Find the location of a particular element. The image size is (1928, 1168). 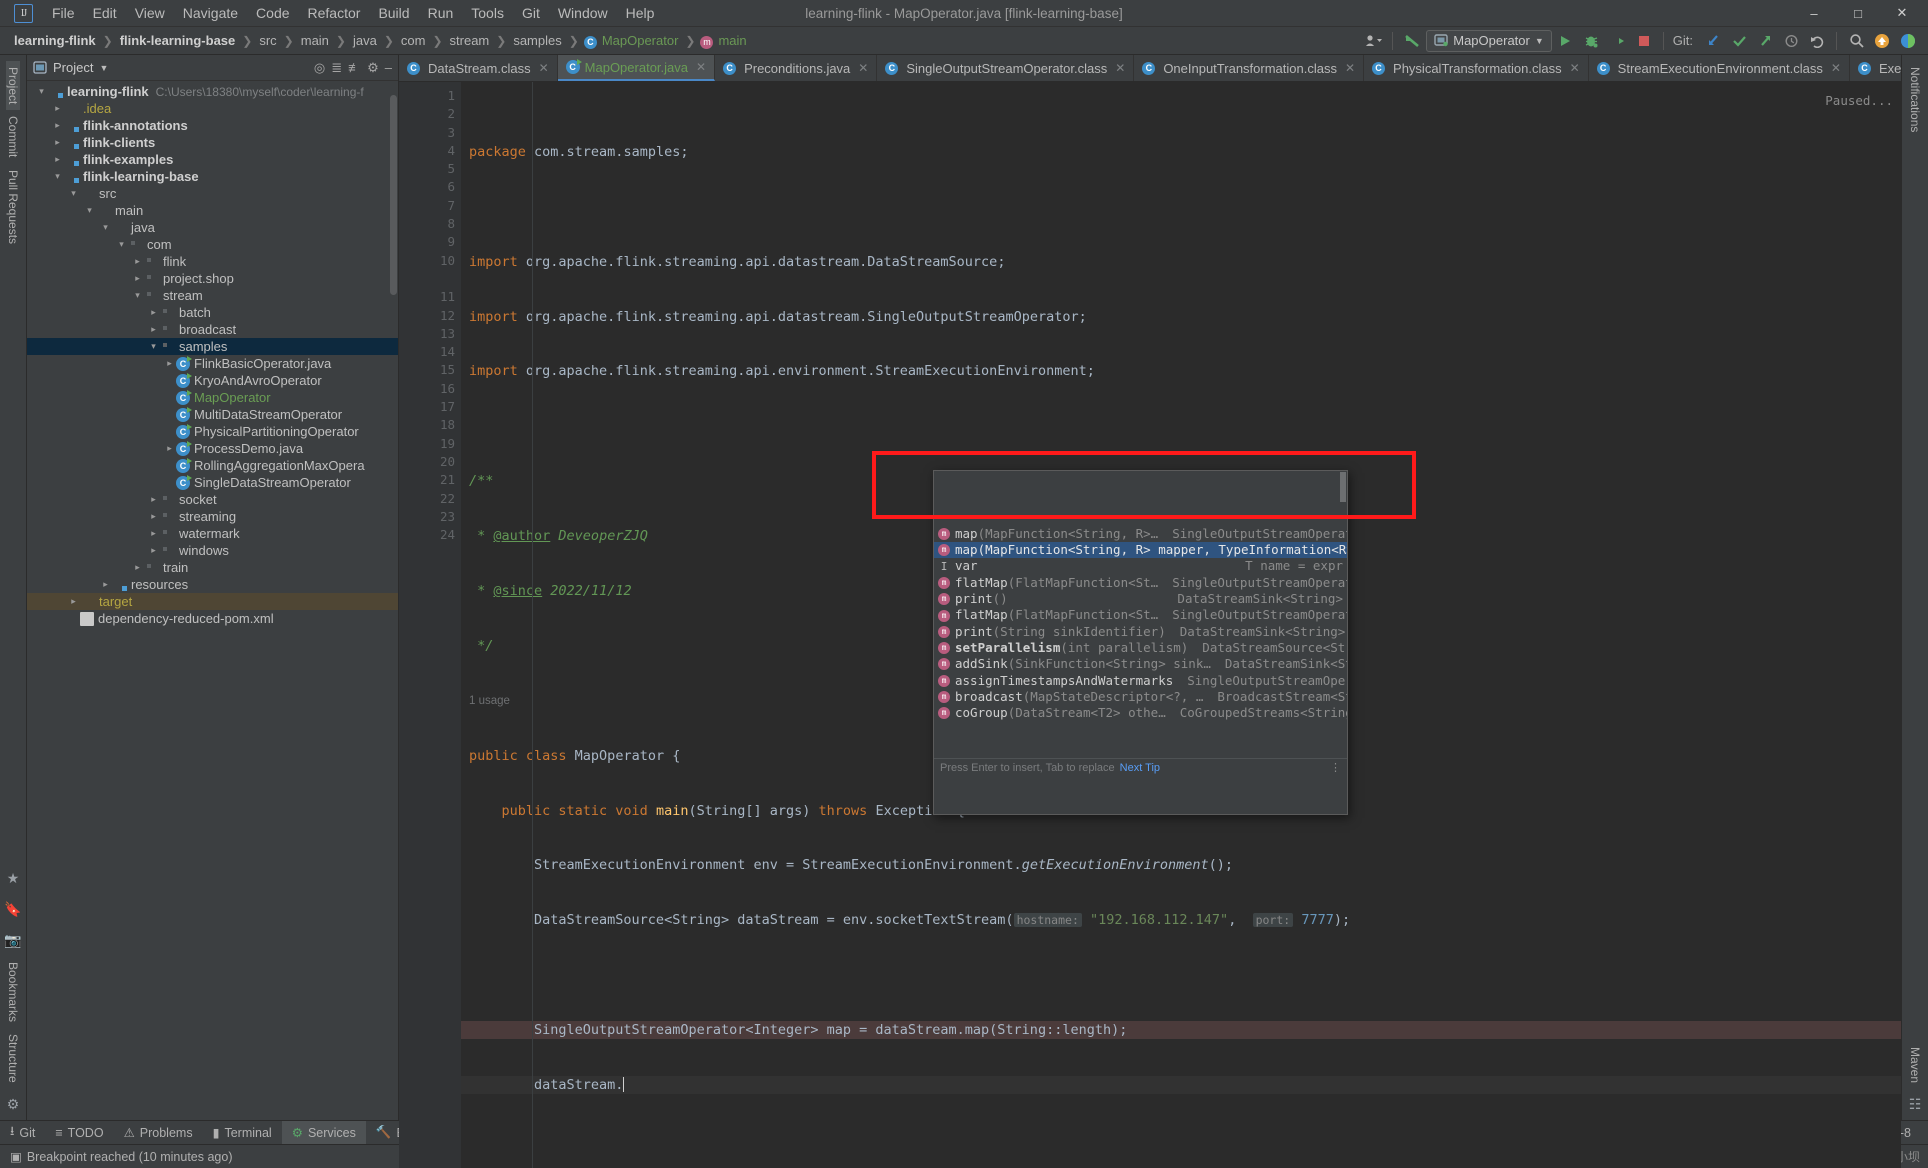

gutter-line-11: 11▶ is located at coordinates (435, 298).